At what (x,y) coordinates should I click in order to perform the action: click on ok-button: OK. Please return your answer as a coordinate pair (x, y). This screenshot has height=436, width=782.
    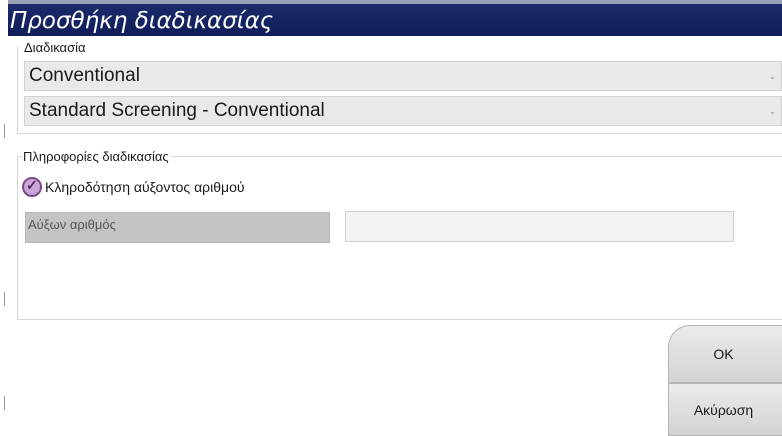
    Looking at the image, I should click on (725, 354).